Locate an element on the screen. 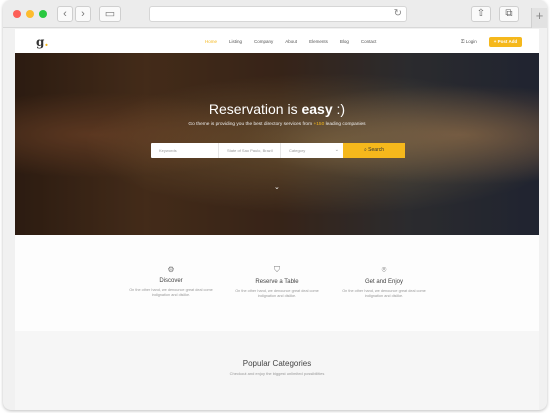 The image size is (550, 413). new-tab-button: + is located at coordinates (539, 18).